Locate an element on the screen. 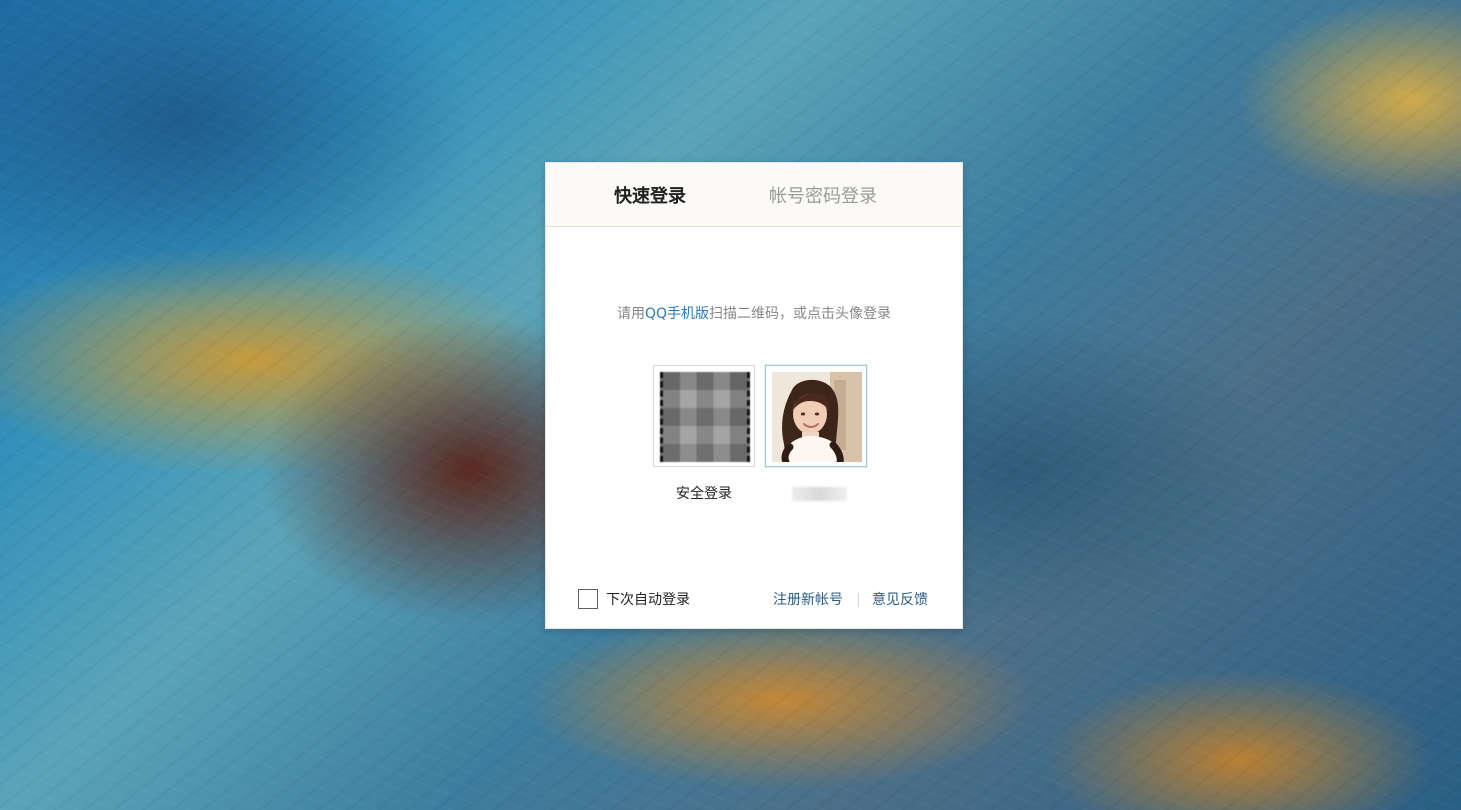 The height and width of the screenshot is (810, 1461). auto-login-label: 下次自动登录 is located at coordinates (648, 600).